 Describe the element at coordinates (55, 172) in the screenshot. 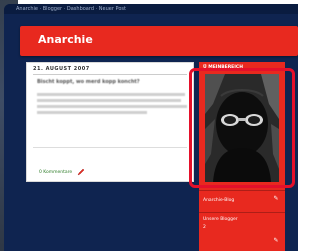

I see `comments-link: 0 Kommentare` at that location.